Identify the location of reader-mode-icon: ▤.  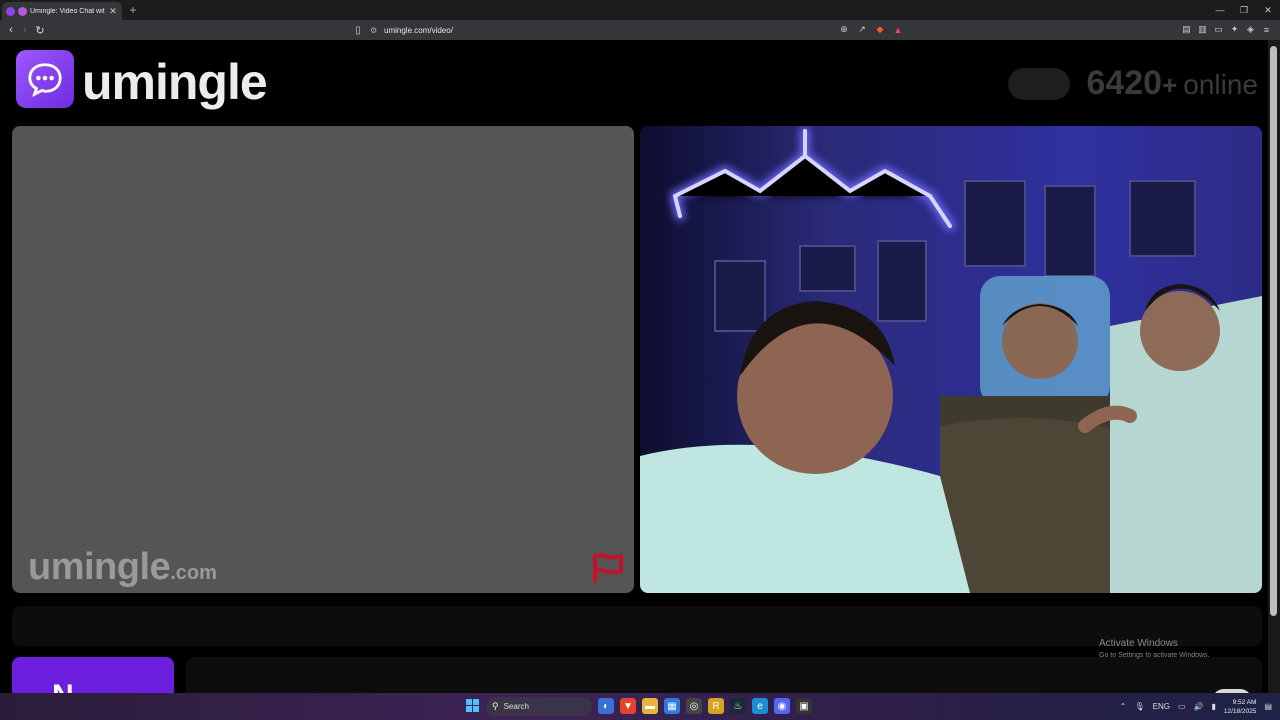
(1186, 29).